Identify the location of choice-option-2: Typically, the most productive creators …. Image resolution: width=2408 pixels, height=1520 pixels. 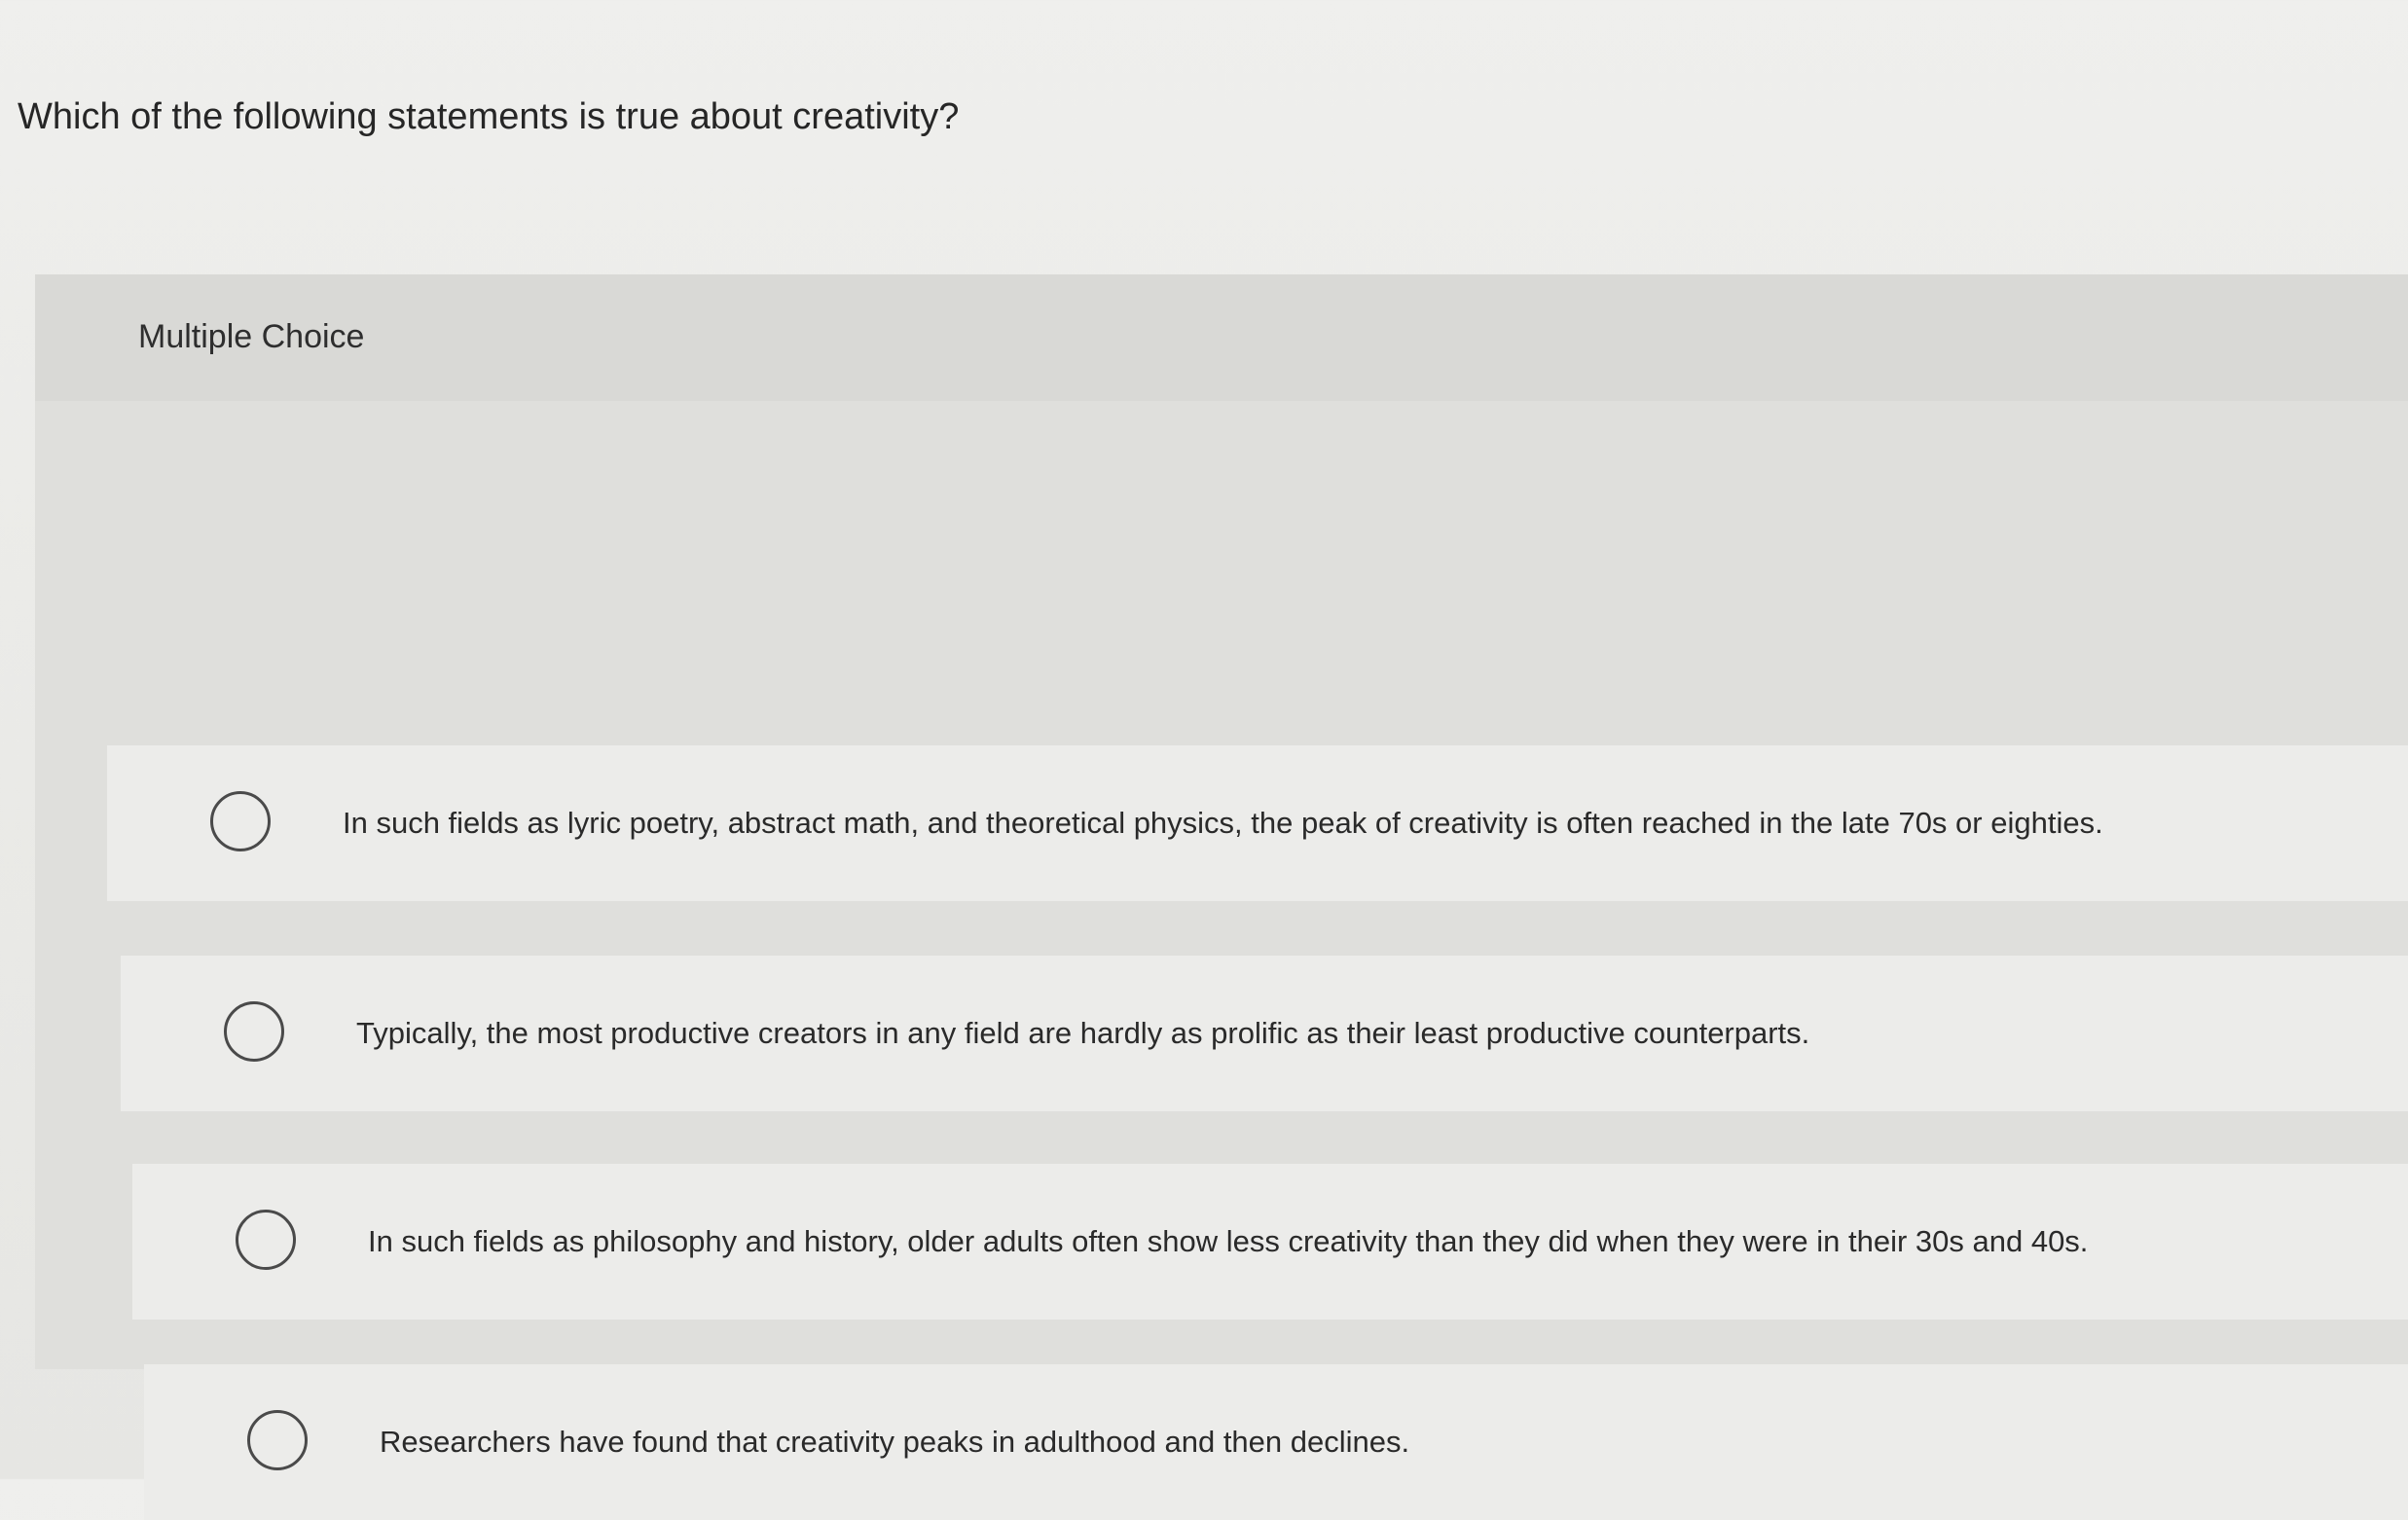
(1264, 1033).